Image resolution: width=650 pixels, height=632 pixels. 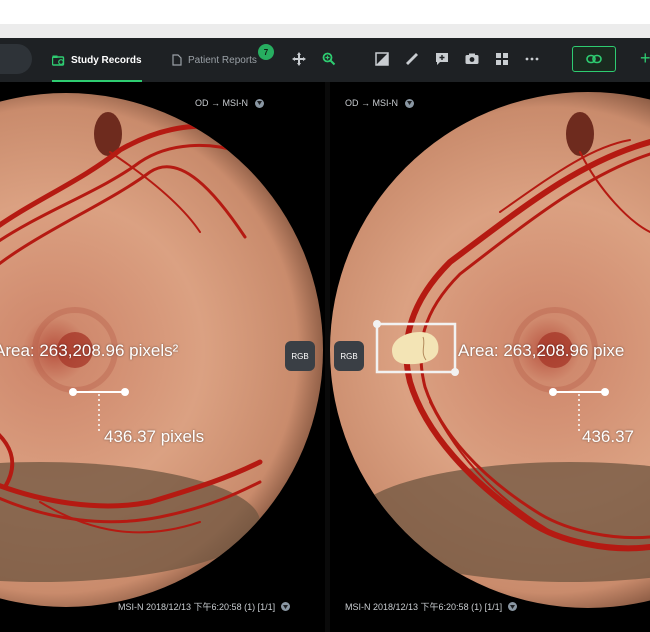 What do you see at coordinates (541, 350) in the screenshot?
I see `area-measurement-label: Area: 263,208.96 pixe` at bounding box center [541, 350].